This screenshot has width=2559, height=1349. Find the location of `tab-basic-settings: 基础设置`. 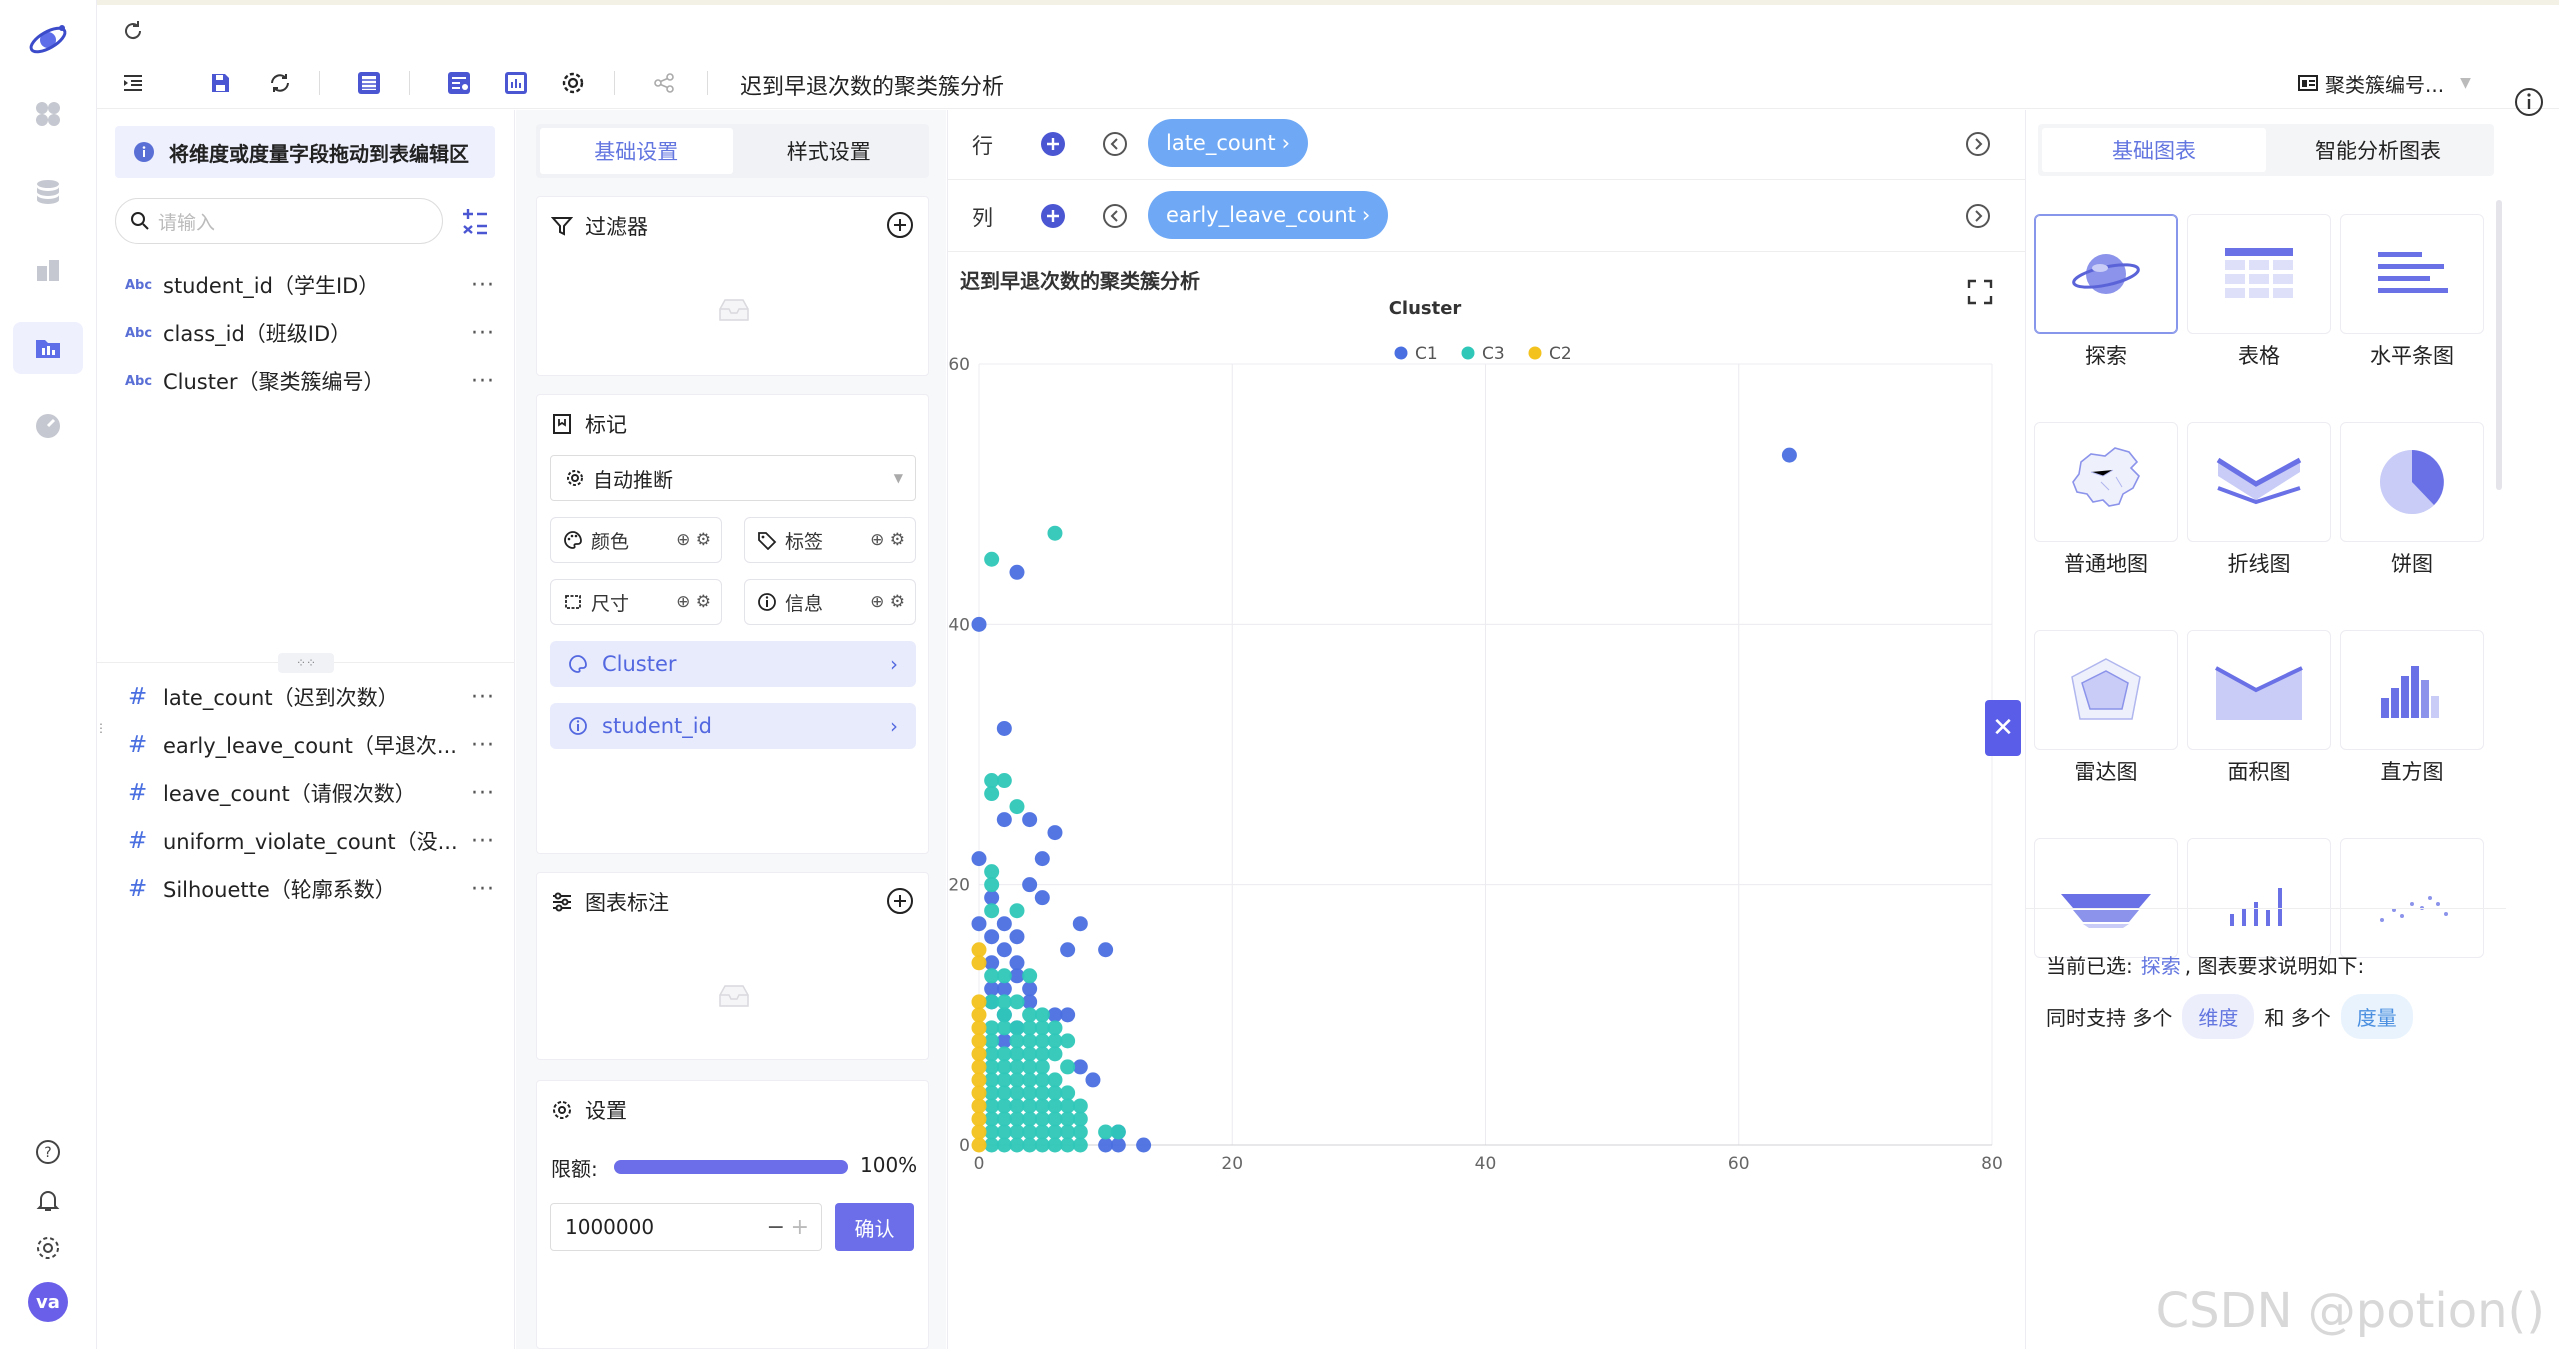

tab-basic-settings: 基础设置 is located at coordinates (636, 151).